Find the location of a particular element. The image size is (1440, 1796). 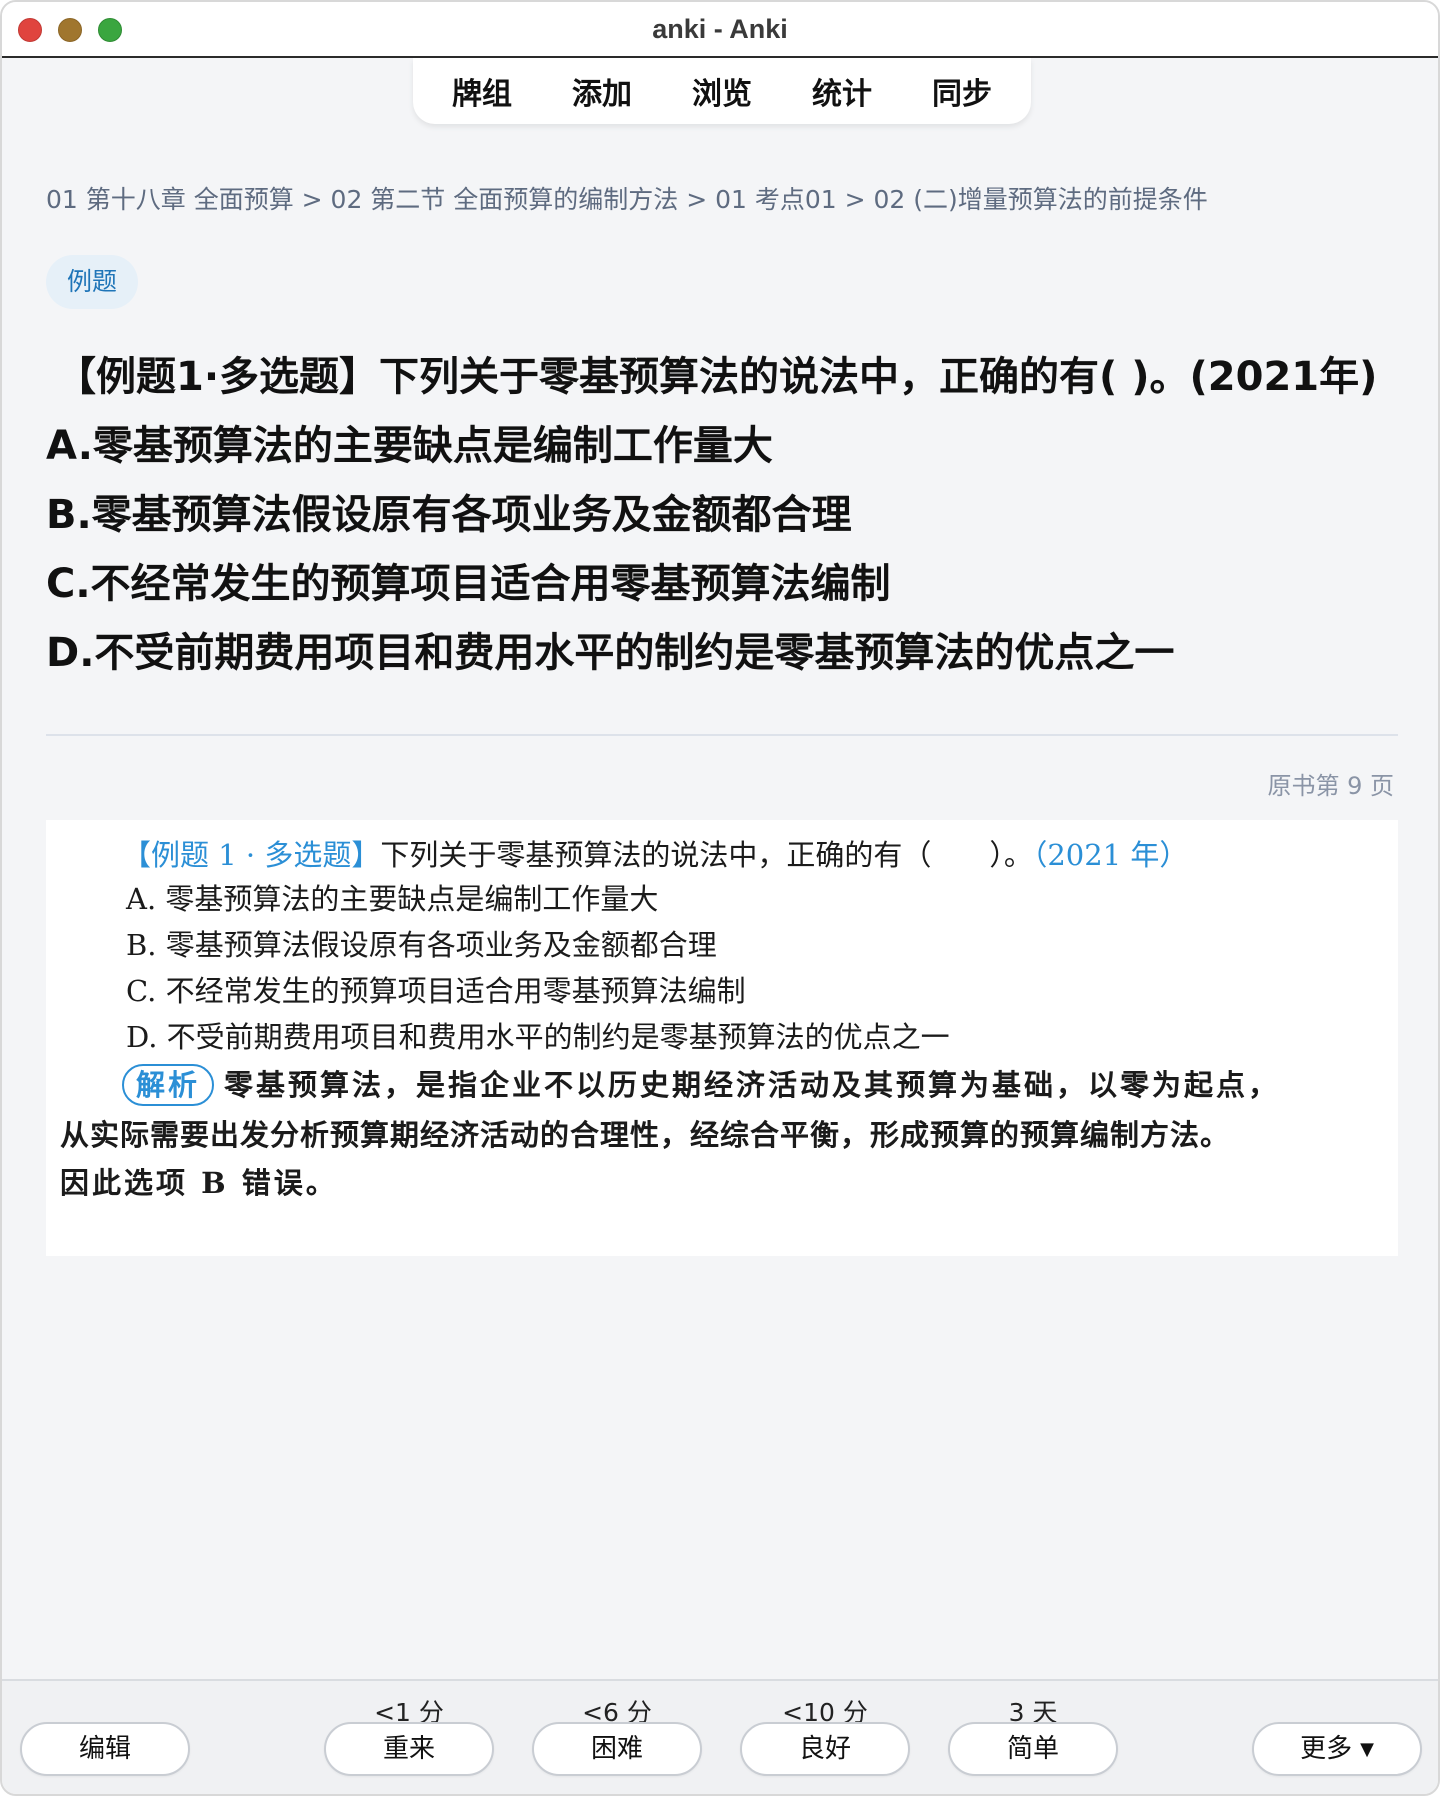

page-reference: 原书第 9 页 is located at coordinates (1330, 786).